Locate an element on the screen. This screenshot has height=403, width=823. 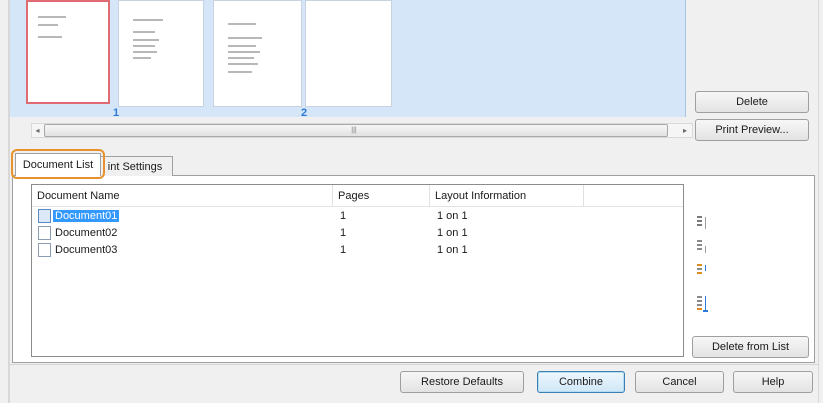
restore-defaults-button: Restore Defaults is located at coordinates (462, 382).